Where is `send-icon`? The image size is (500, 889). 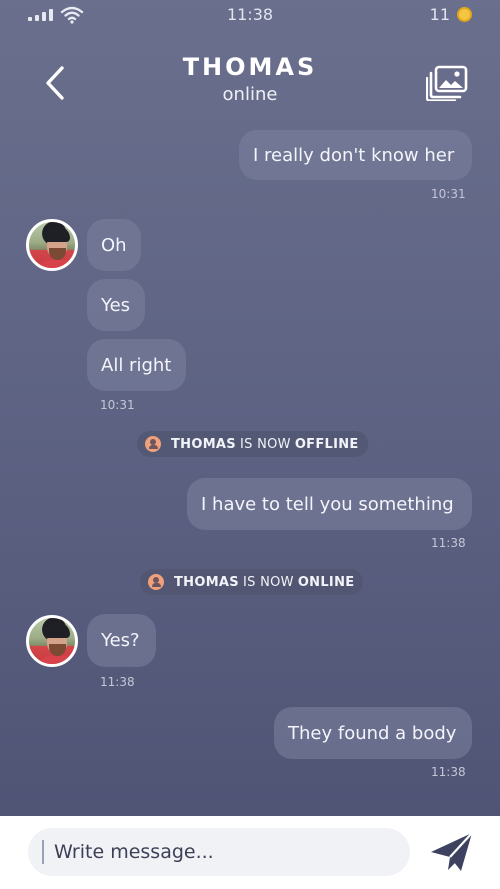
send-icon is located at coordinates (452, 851).